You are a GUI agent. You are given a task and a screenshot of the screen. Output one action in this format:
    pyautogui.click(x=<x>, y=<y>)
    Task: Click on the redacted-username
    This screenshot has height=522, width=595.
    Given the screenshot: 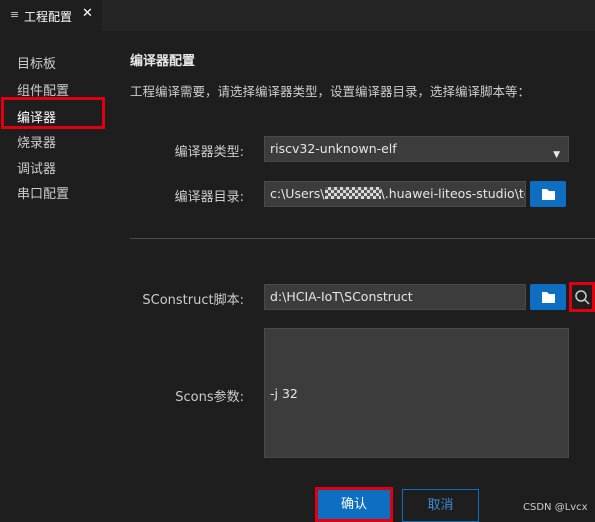 What is the action you would take?
    pyautogui.click(x=352, y=193)
    